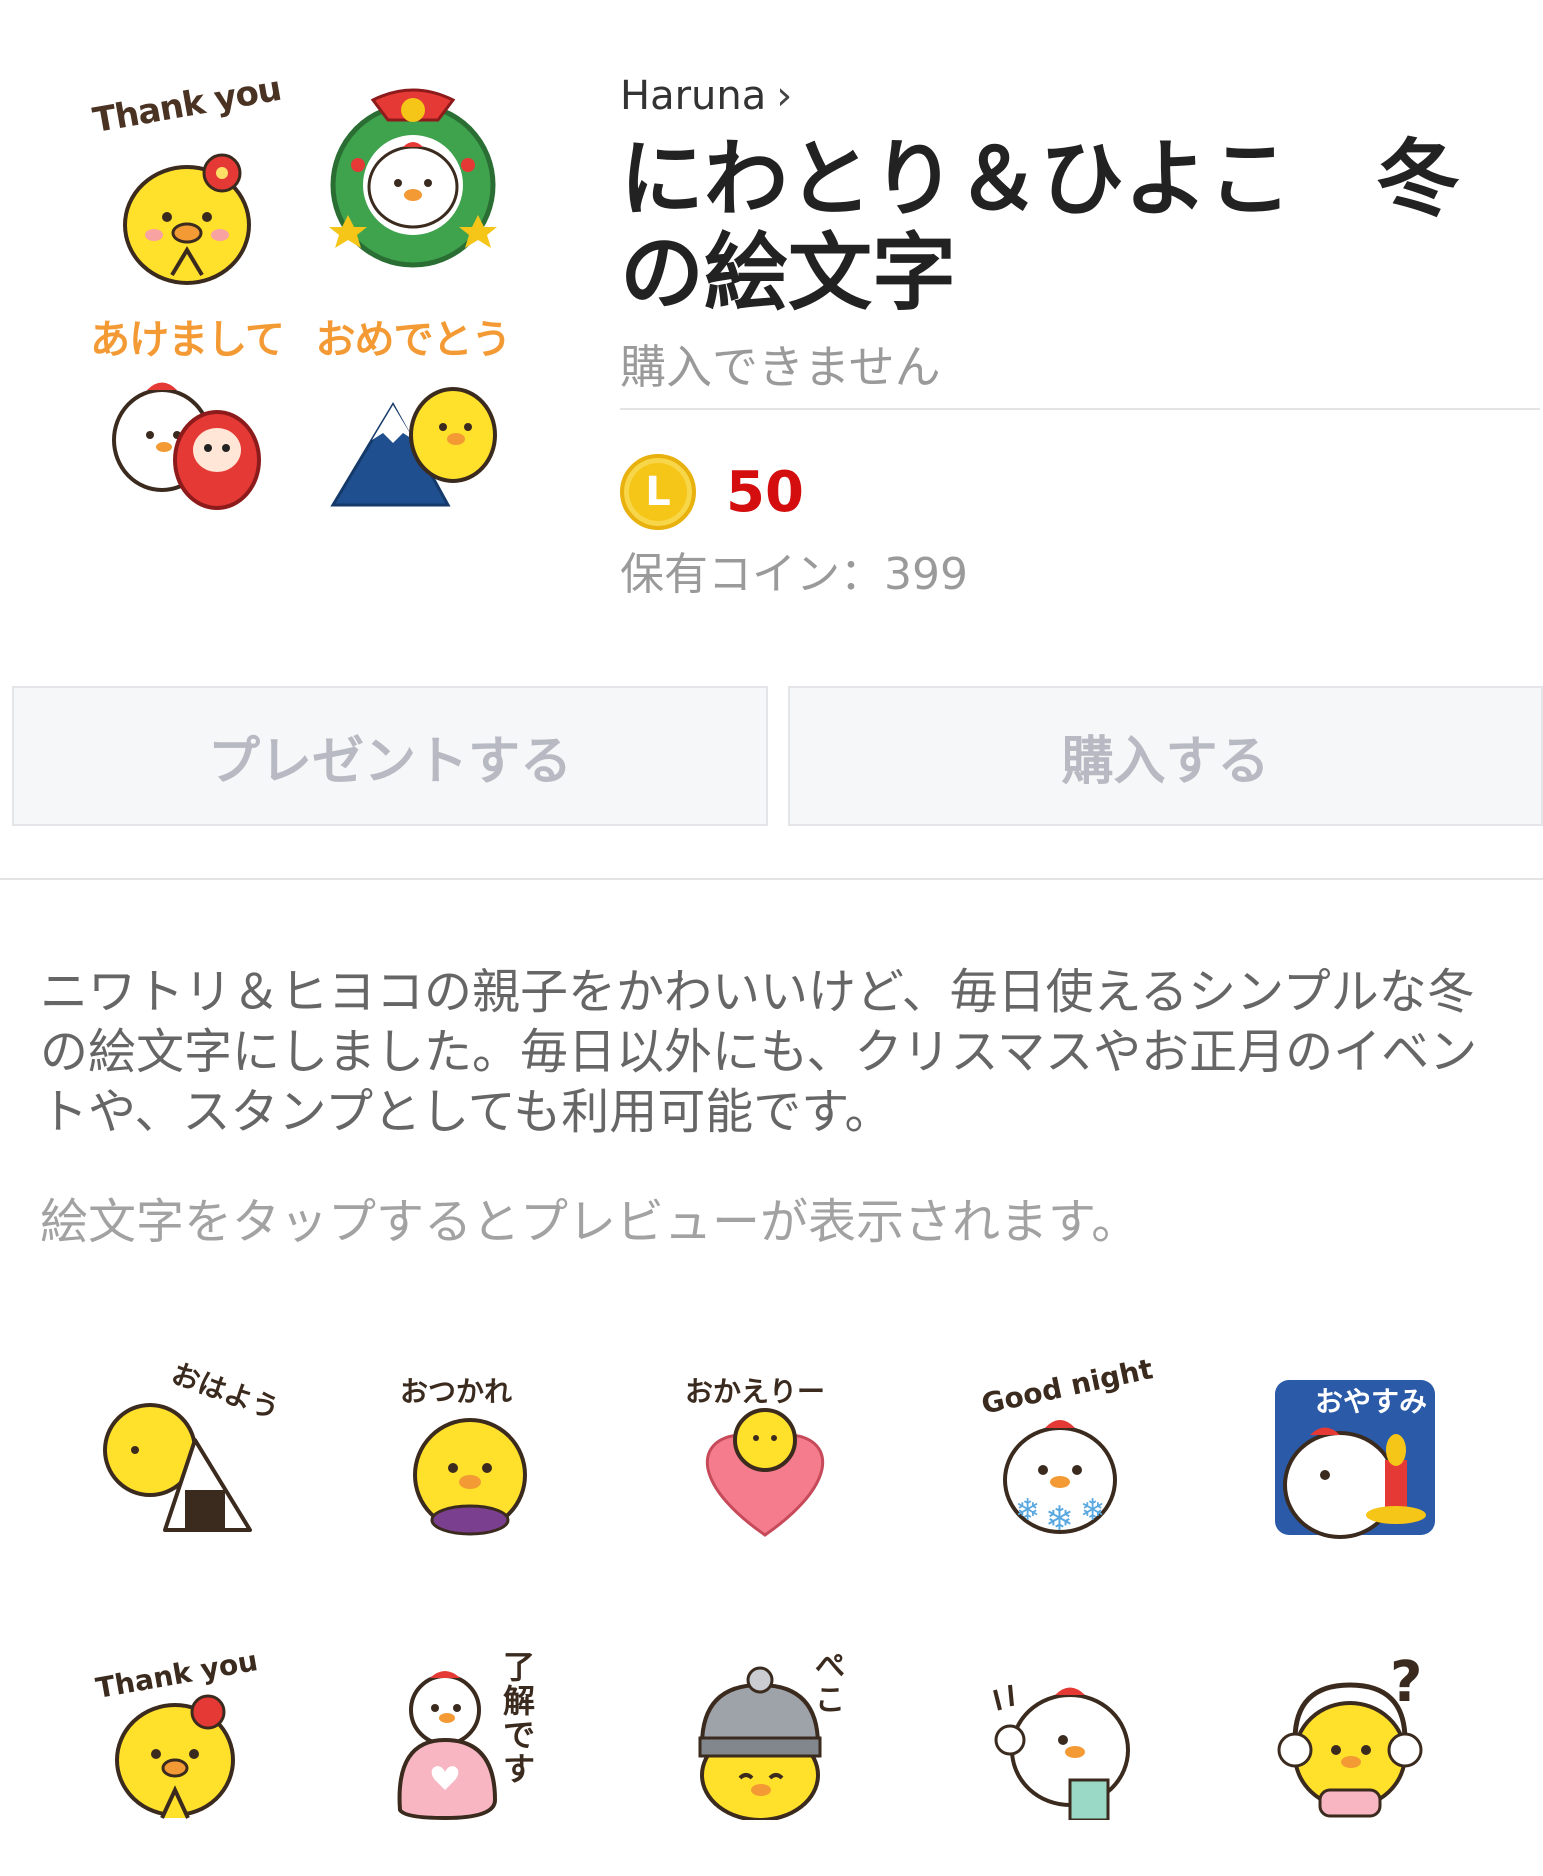 This screenshot has width=1543, height=1876. What do you see at coordinates (590, 1222) in the screenshot?
I see `preview-hint: 絵文字をタップするとプレビューが表示されます。` at bounding box center [590, 1222].